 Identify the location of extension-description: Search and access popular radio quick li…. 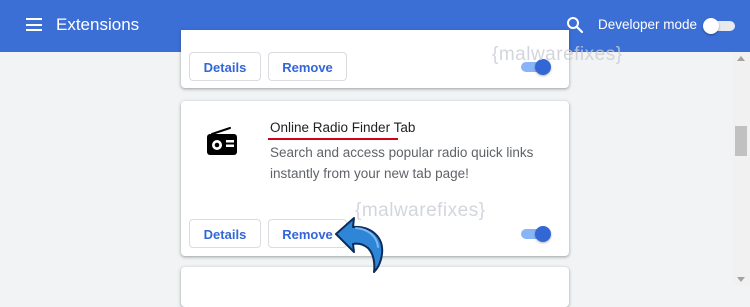
(402, 163).